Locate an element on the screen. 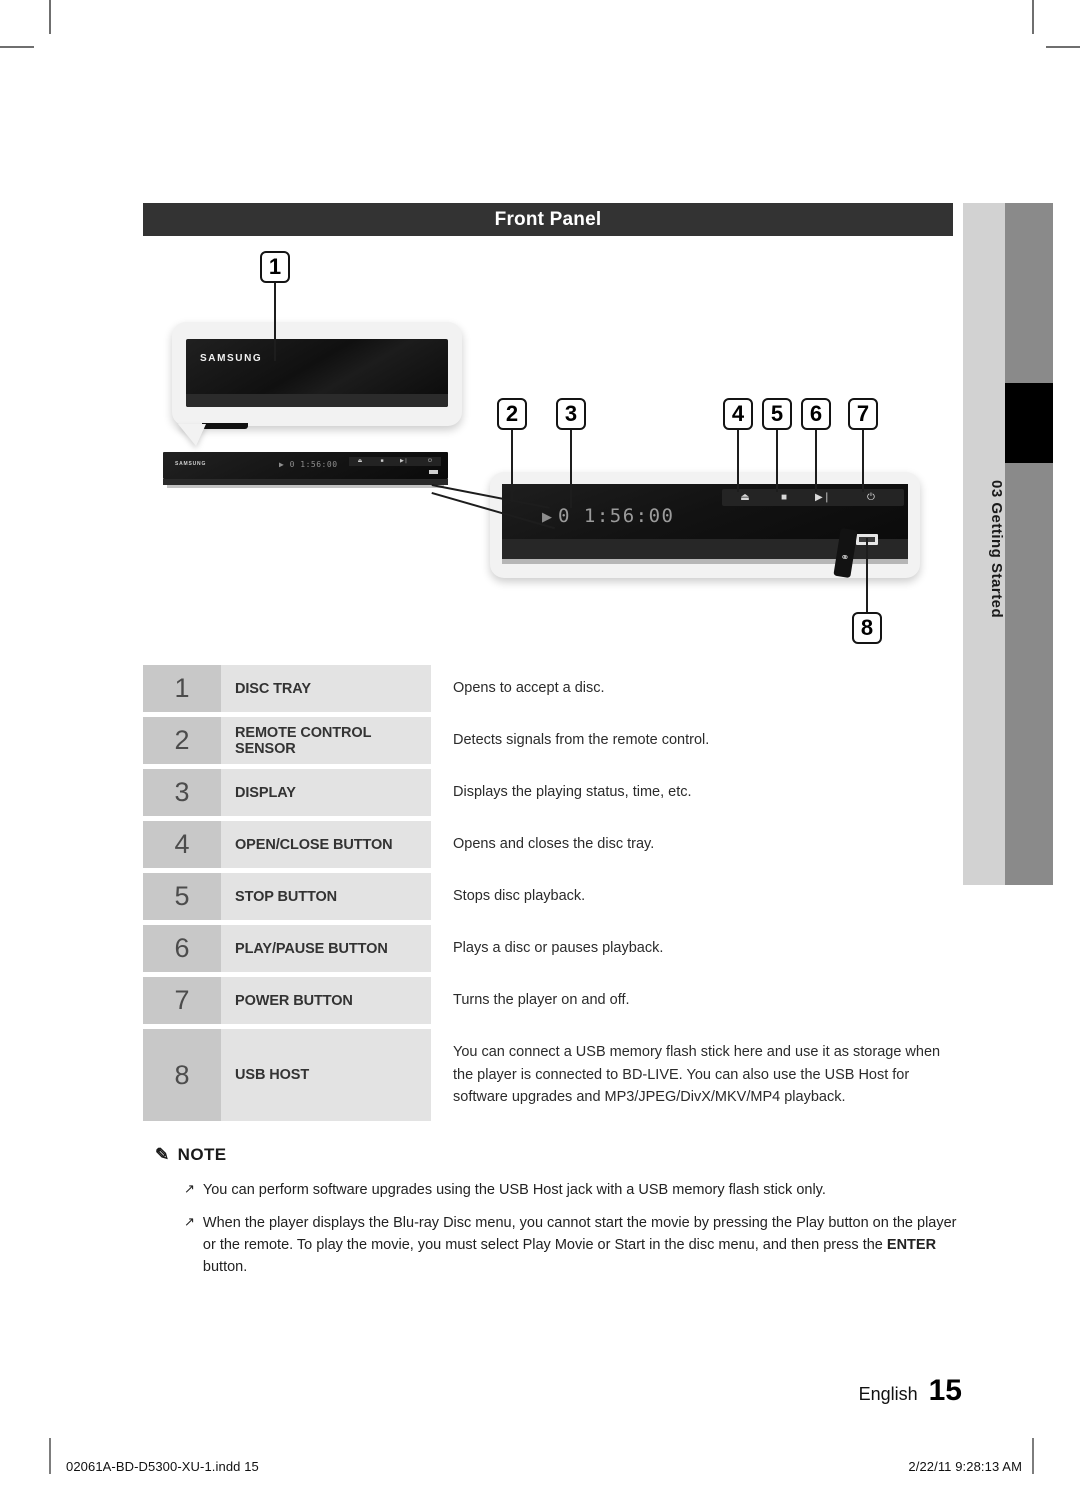 Image resolution: width=1080 pixels, height=1491 pixels. callout-2-number: 2 is located at coordinates (512, 413).